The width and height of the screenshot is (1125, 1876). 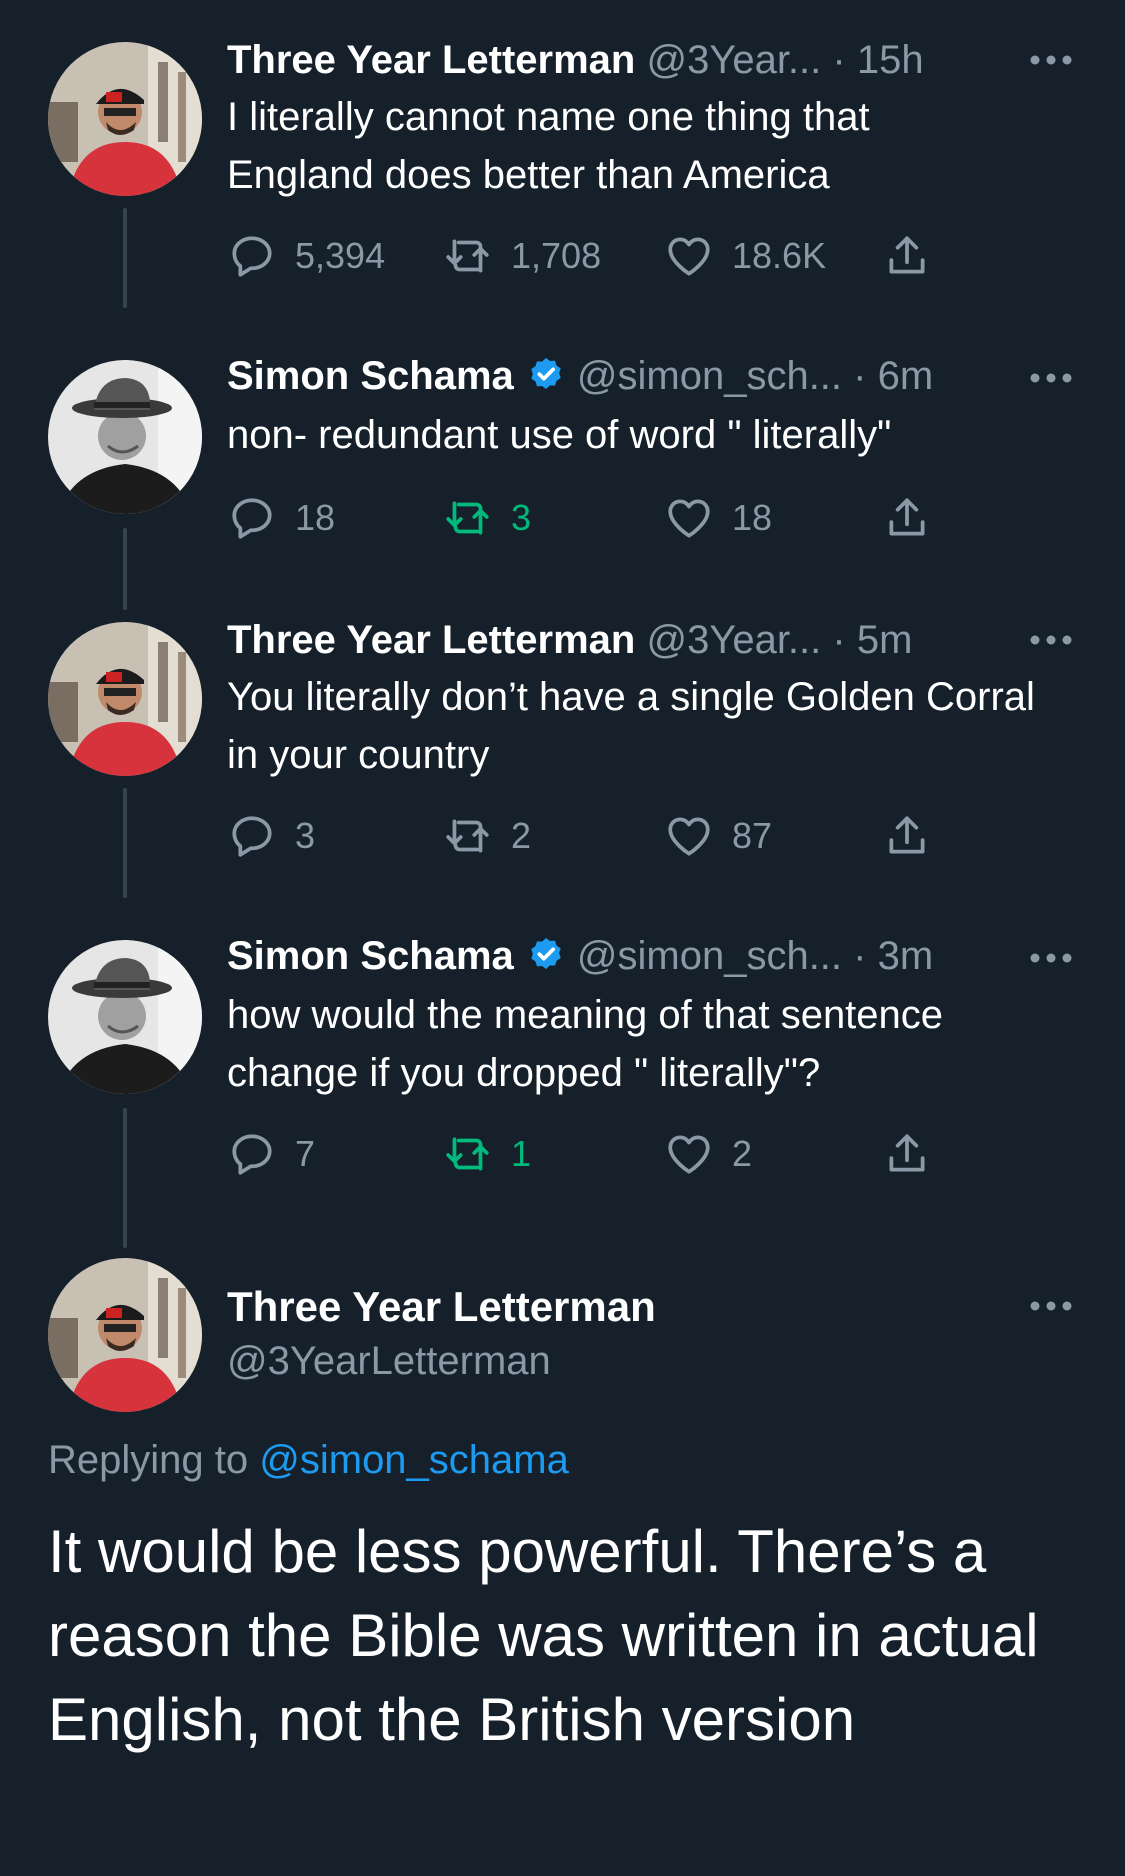 What do you see at coordinates (752, 835) in the screenshot?
I see `like-count: 87` at bounding box center [752, 835].